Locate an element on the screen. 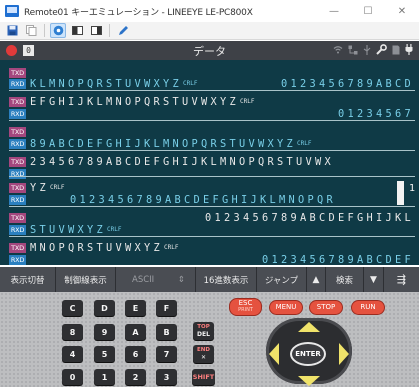 The image size is (419, 387). dpad-left-icon is located at coordinates (274, 354).